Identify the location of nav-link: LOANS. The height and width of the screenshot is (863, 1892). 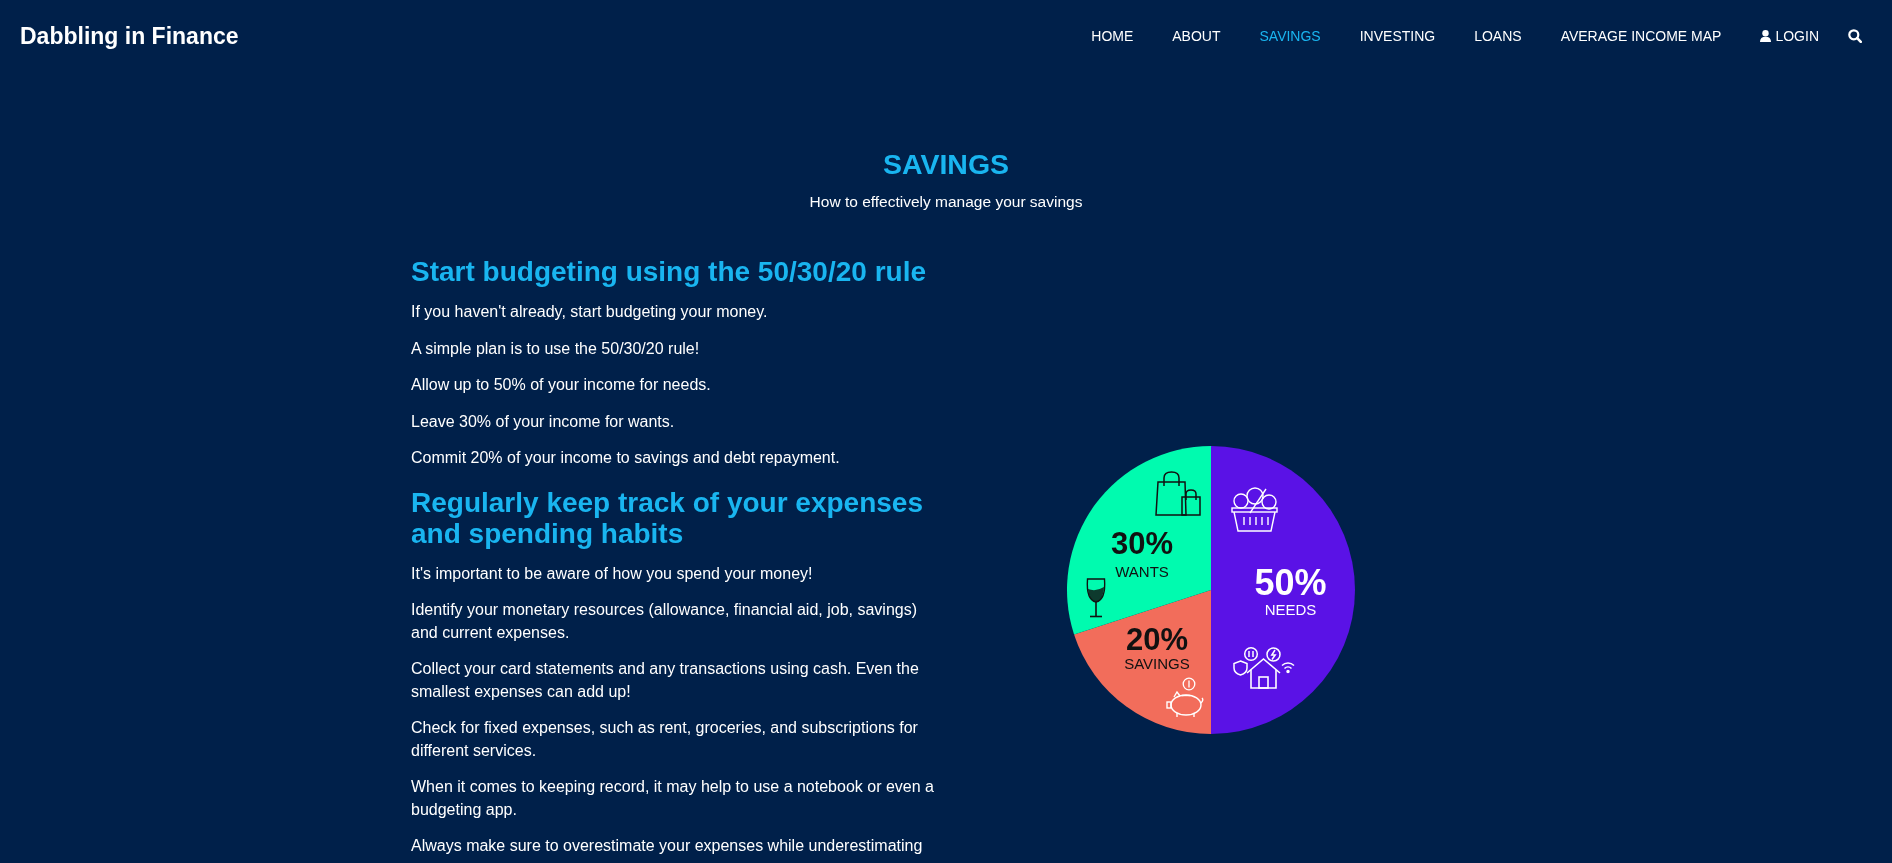
(1498, 36).